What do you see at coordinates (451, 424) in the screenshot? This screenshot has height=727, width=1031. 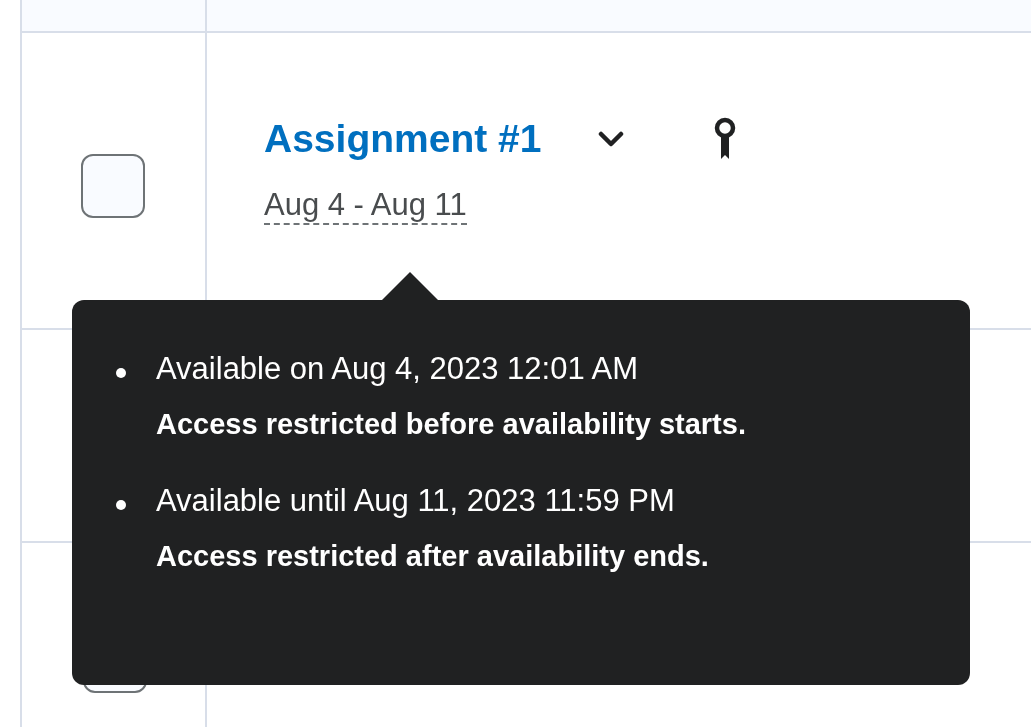 I see `restriction-text: Access restricted before availability starts.` at bounding box center [451, 424].